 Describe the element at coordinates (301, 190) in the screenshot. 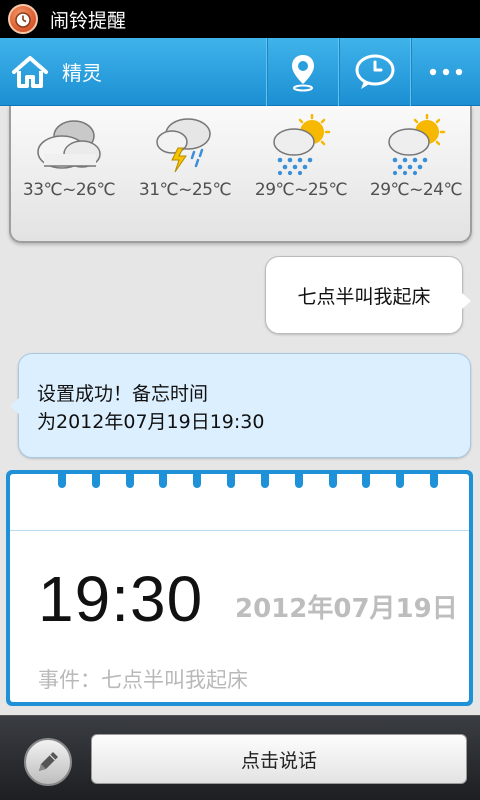

I see `weather-temp: 29℃~25℃` at that location.